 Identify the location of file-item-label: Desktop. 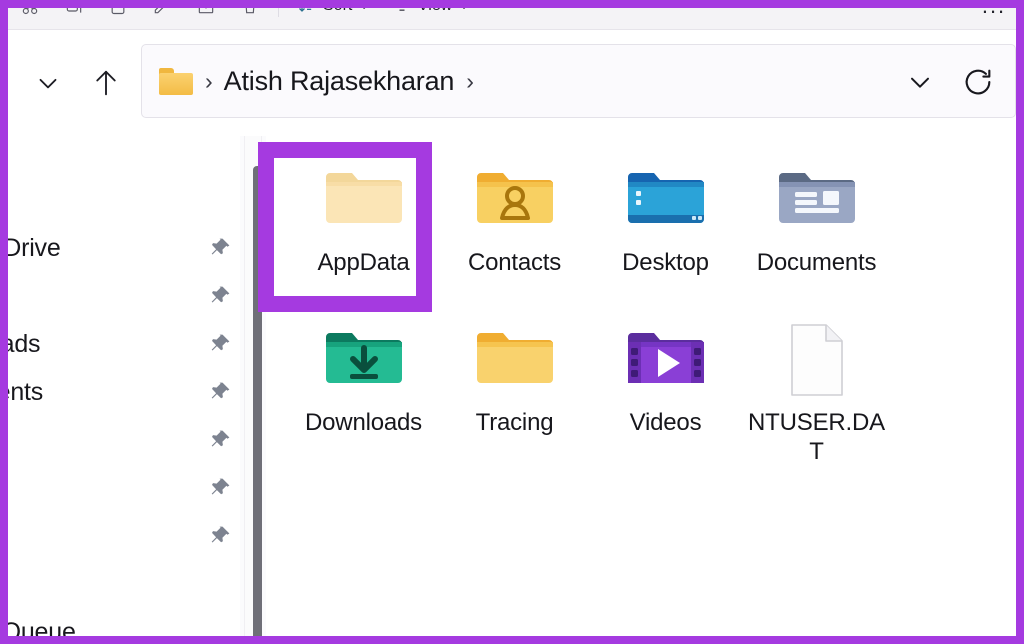
(665, 262).